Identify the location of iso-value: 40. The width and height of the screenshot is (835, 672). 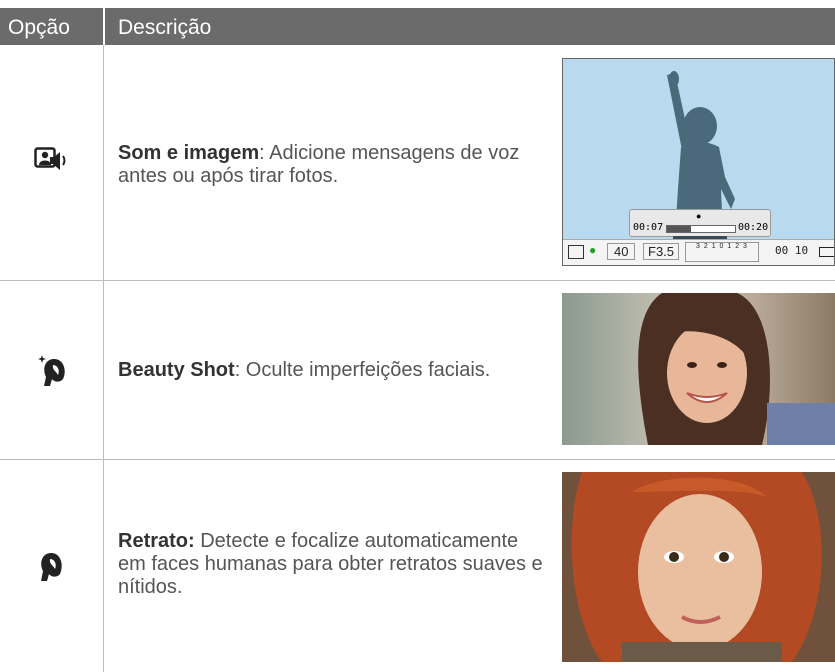
(621, 251).